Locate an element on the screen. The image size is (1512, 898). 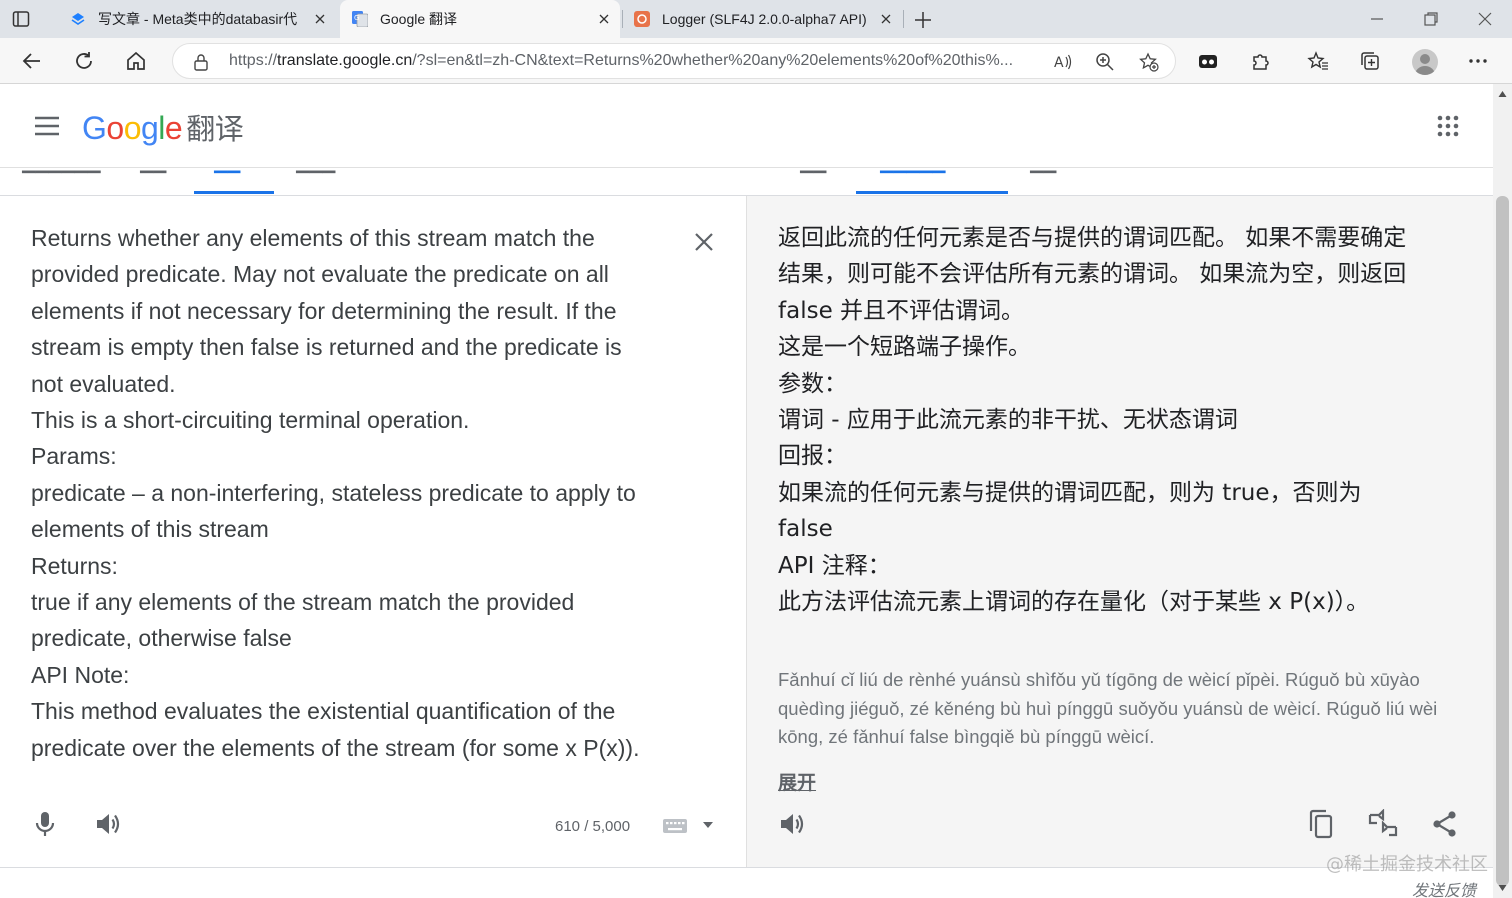
send-feedback-link: 发送反馈 is located at coordinates (1444, 887).